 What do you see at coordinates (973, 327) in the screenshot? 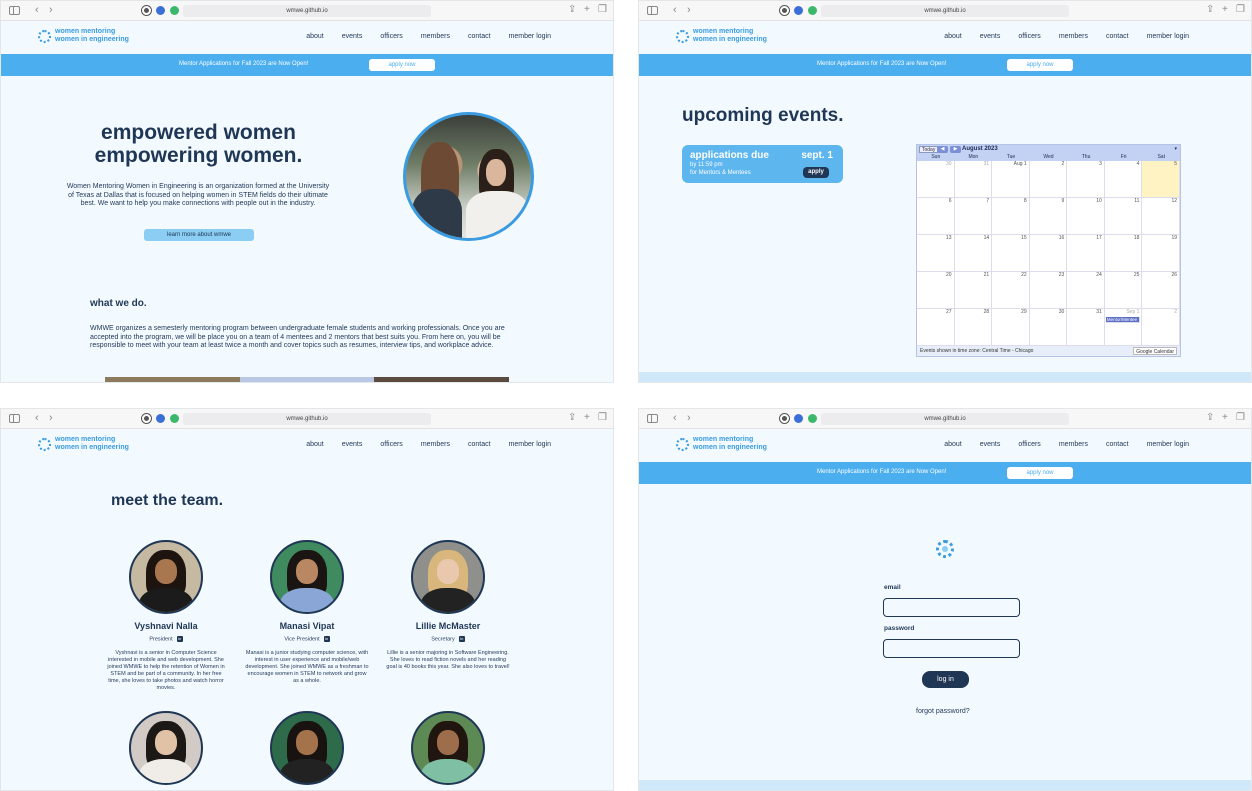
I see `calendar-day-cell: 28` at bounding box center [973, 327].